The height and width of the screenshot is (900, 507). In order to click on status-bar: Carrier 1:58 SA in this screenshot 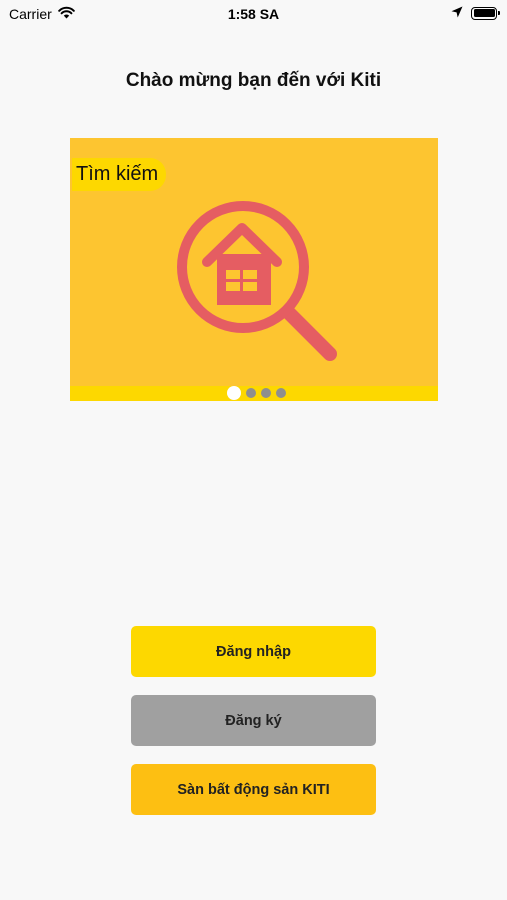, I will do `click(253, 14)`.